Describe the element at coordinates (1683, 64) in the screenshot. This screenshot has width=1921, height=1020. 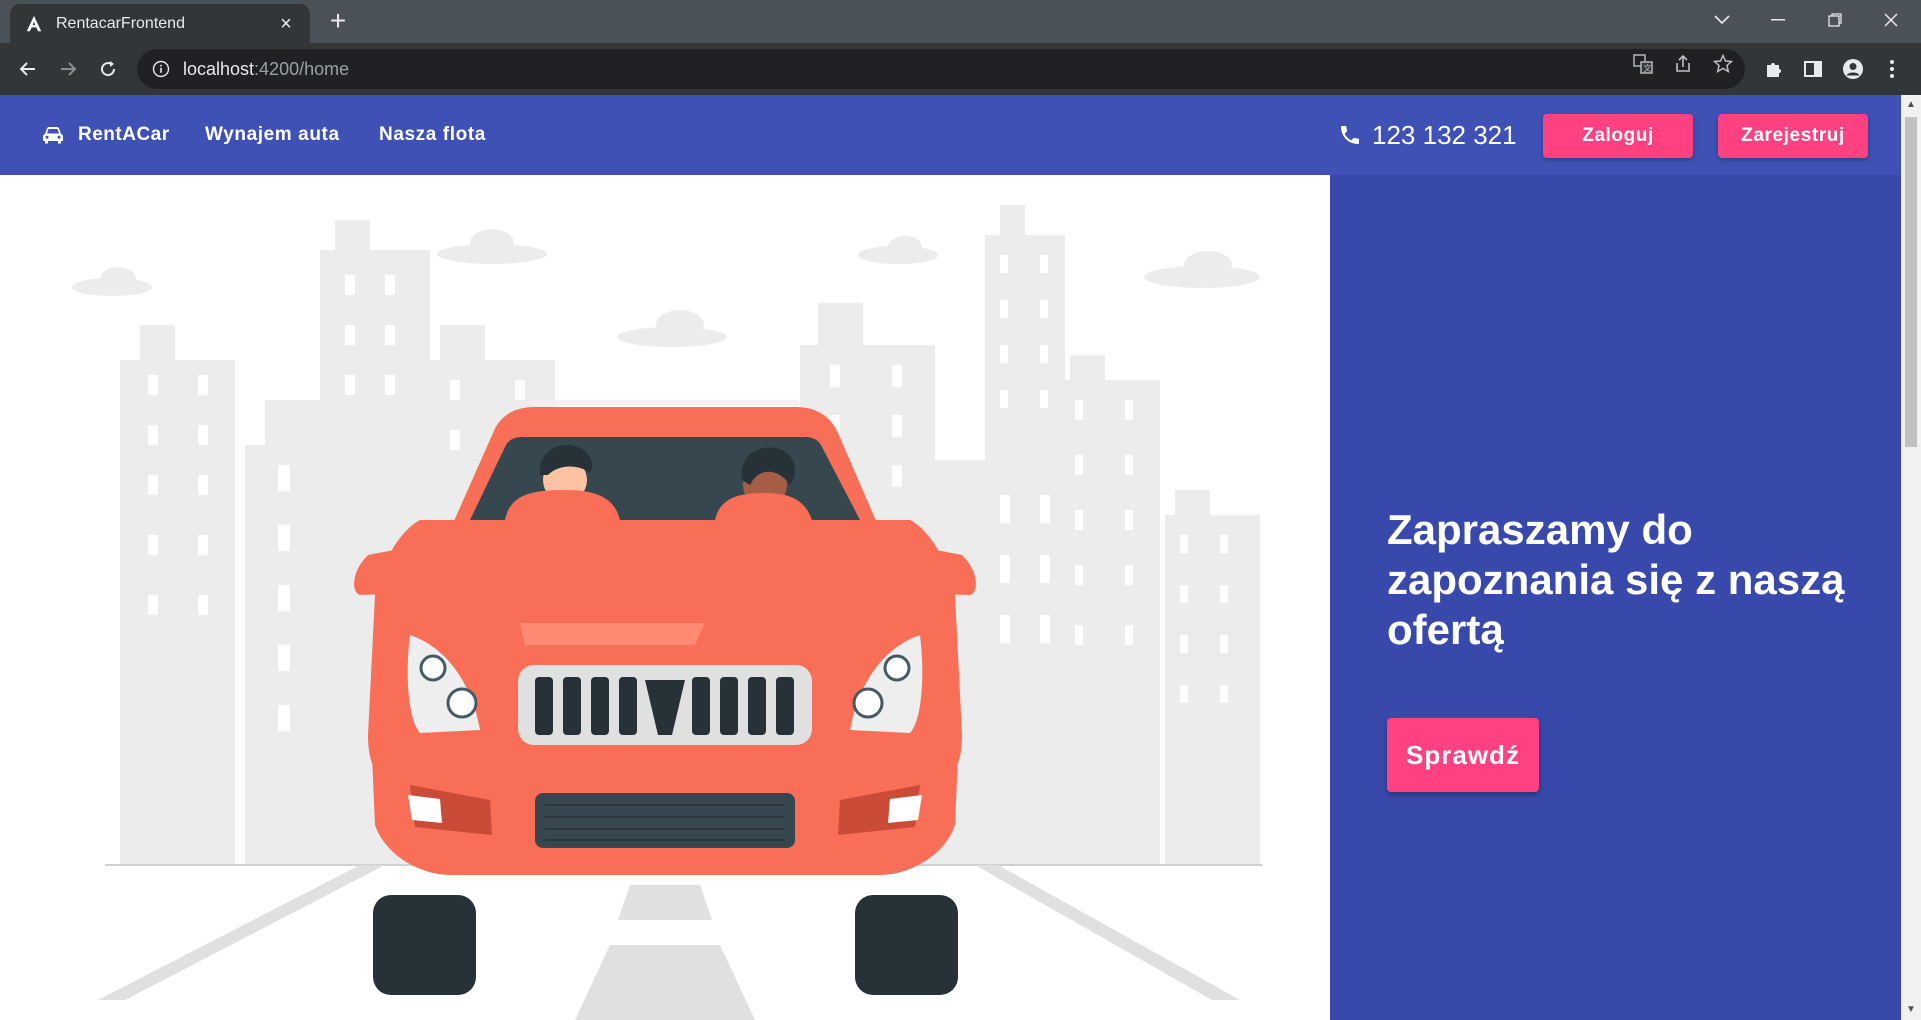
I see `share-icon` at that location.